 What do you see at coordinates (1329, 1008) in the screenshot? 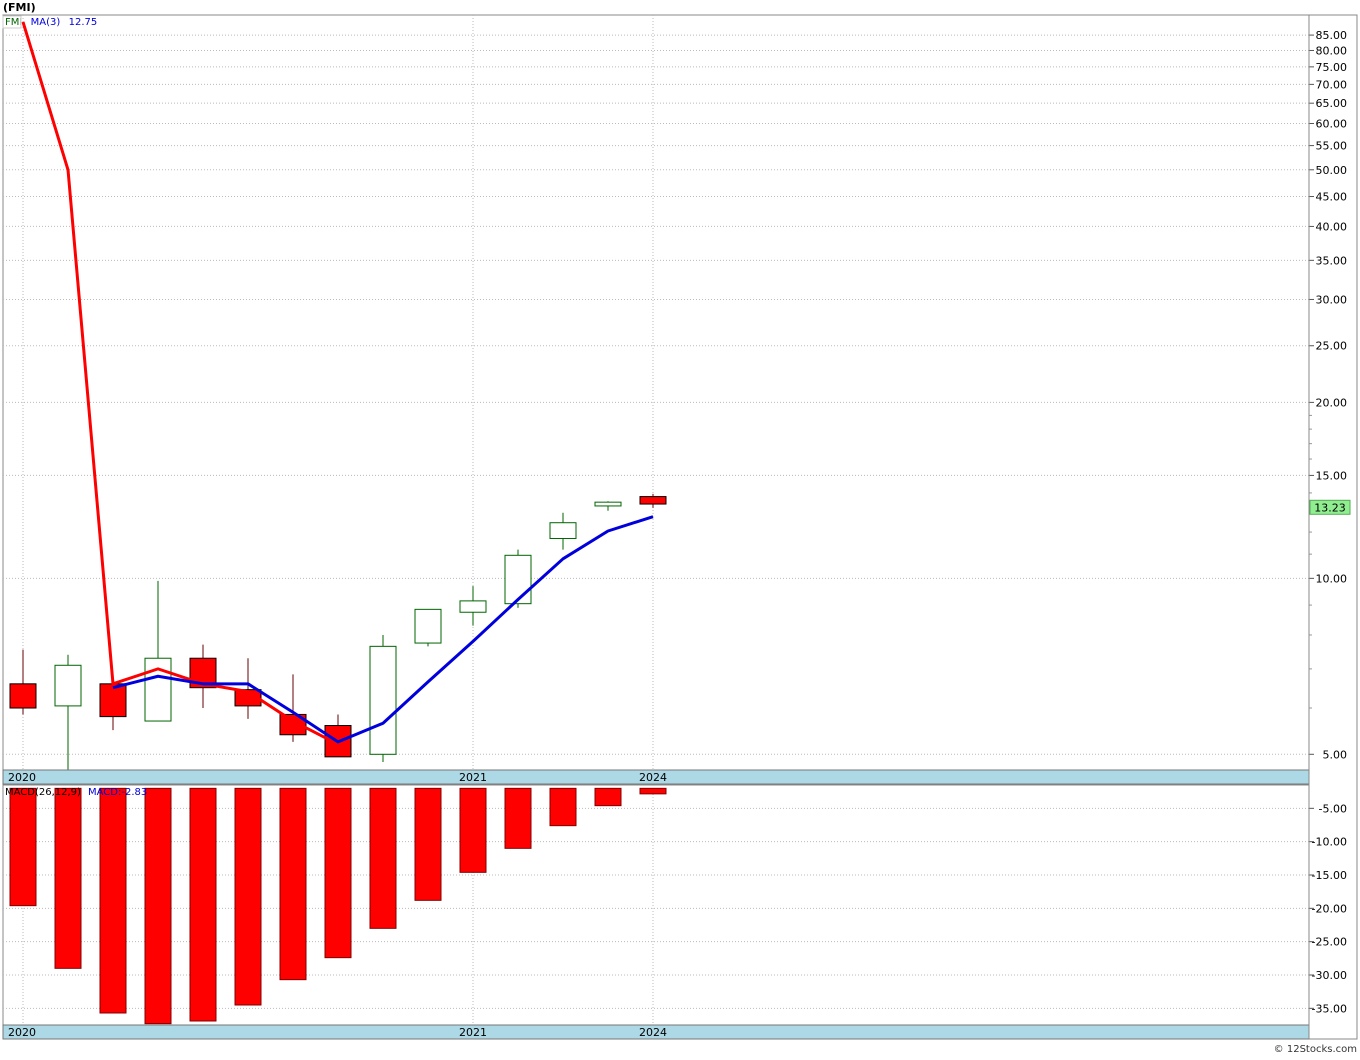
I see `macd-tick-label: -35.00` at bounding box center [1329, 1008].